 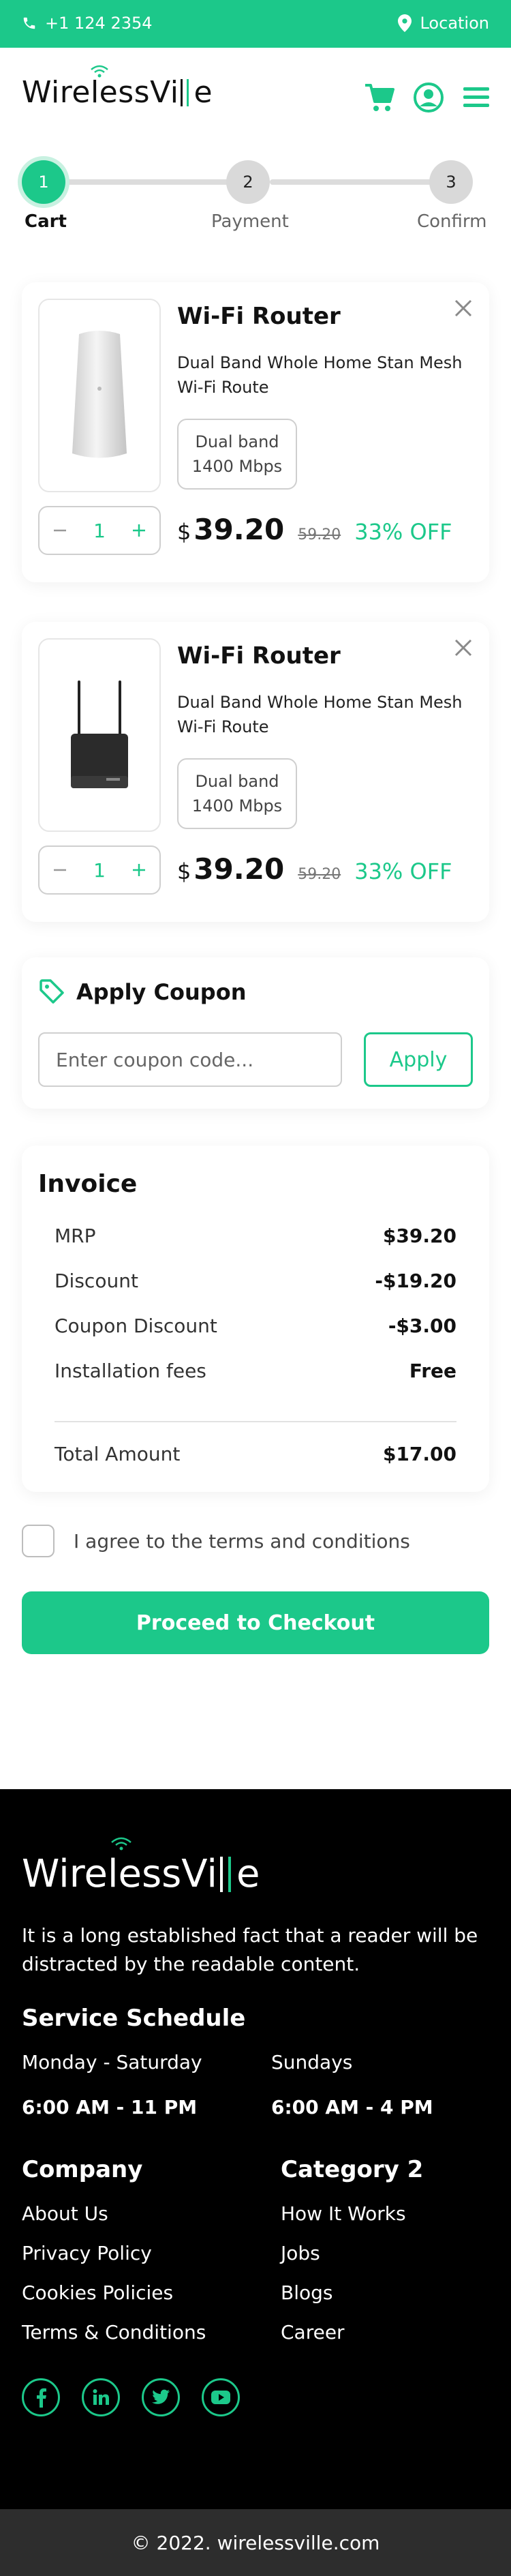 What do you see at coordinates (255, 1371) in the screenshot?
I see `invoice-row: Installation fees Free` at bounding box center [255, 1371].